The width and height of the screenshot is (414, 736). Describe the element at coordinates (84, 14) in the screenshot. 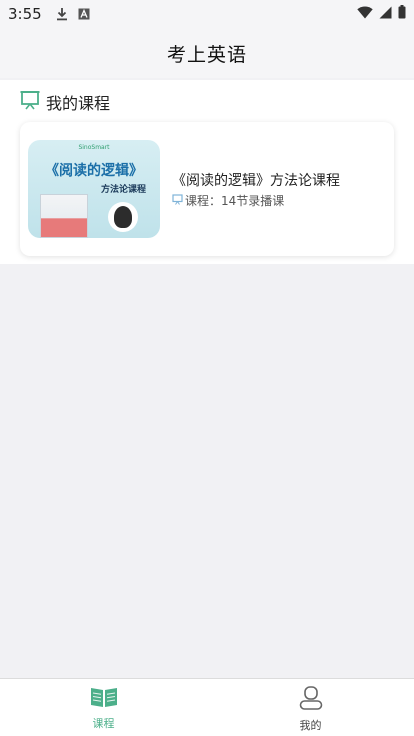

I see `keyboard-a-icon` at that location.